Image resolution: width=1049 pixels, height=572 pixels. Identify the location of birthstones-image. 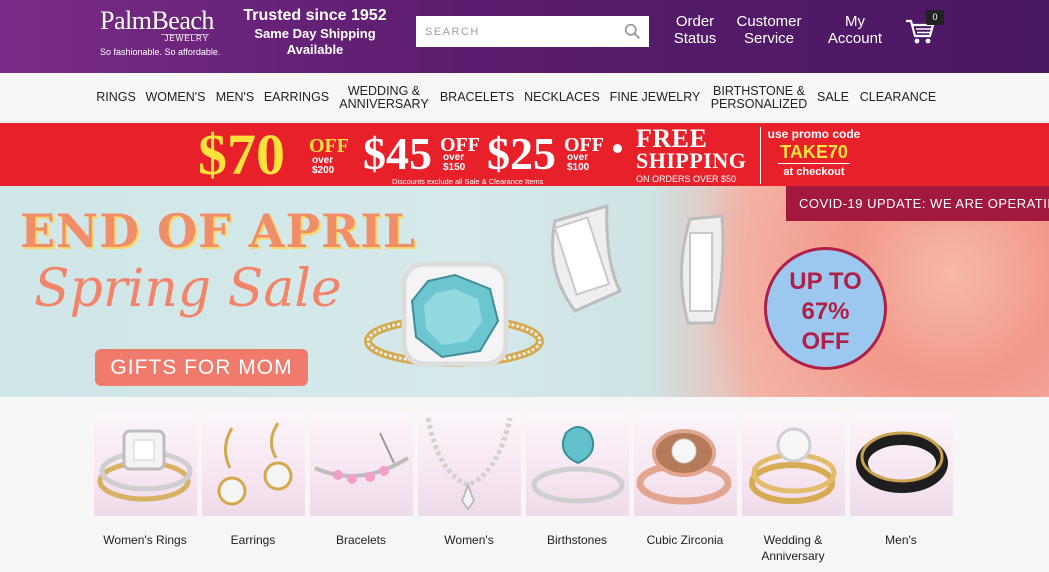
(578, 465).